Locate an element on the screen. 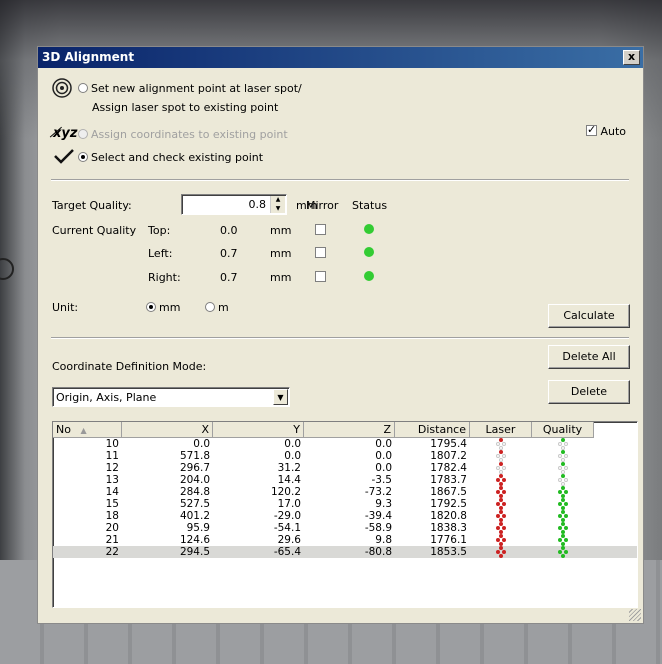 The width and height of the screenshot is (662, 664). table-cell-z: -73.2 is located at coordinates (378, 492).